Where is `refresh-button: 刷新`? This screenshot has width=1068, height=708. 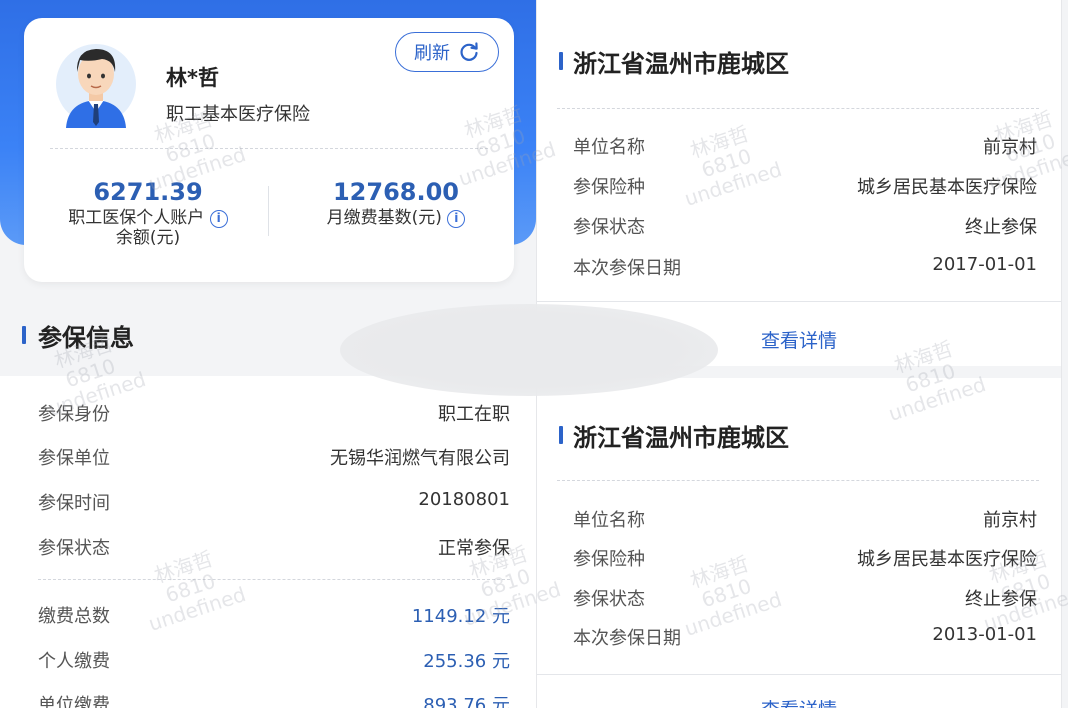 refresh-button: 刷新 is located at coordinates (447, 52).